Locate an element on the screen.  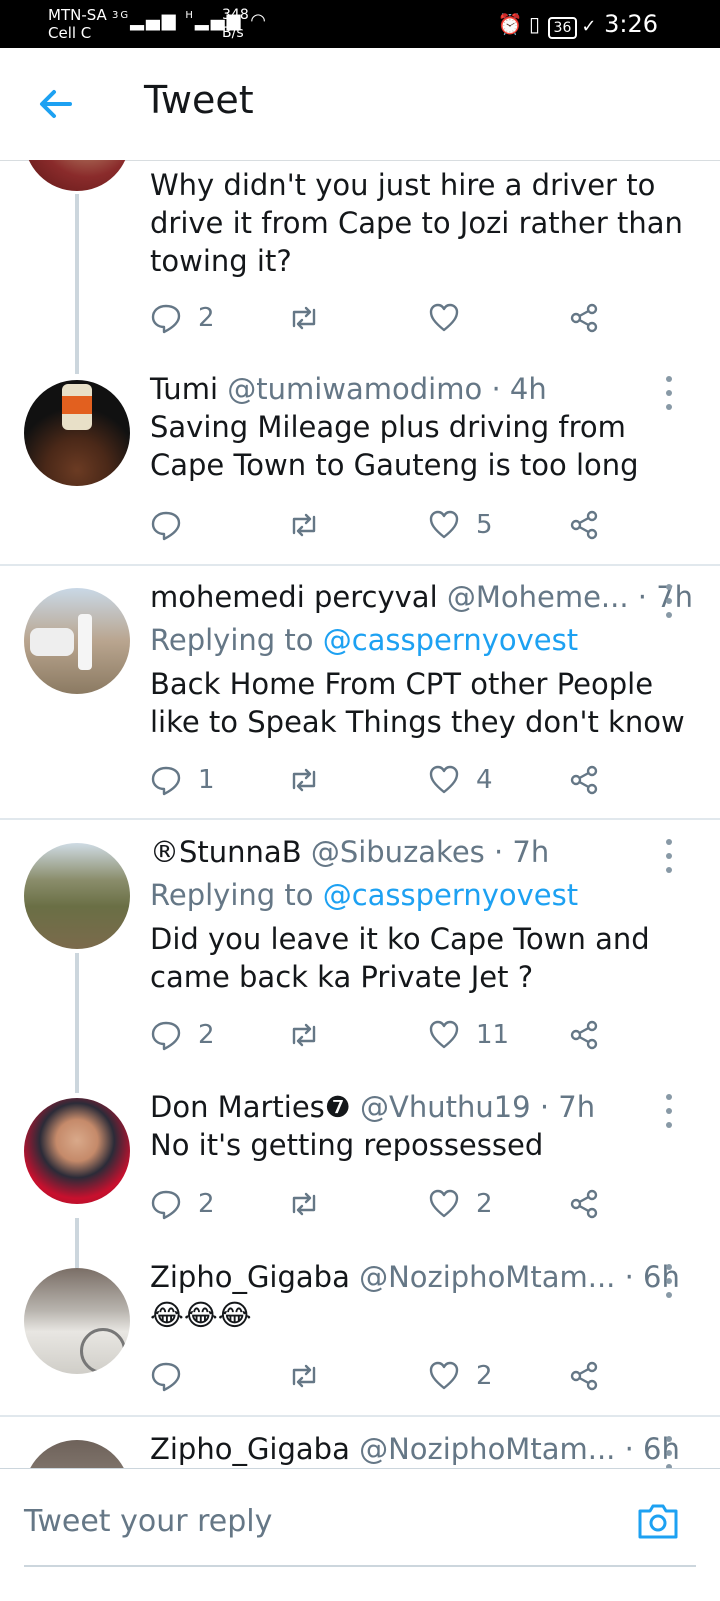
camera-icon is located at coordinates (658, 1521).